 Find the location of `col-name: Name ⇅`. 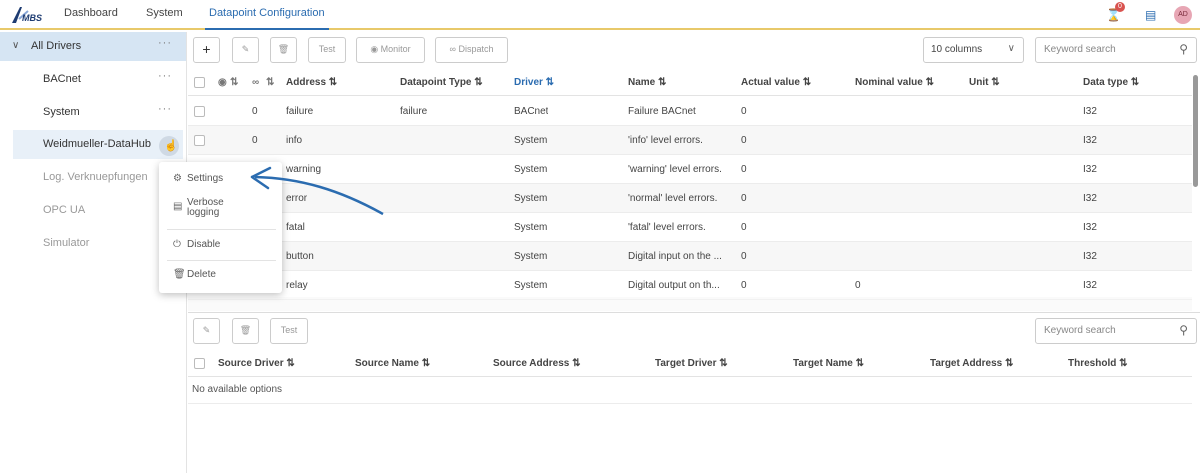

col-name: Name ⇅ is located at coordinates (647, 82).